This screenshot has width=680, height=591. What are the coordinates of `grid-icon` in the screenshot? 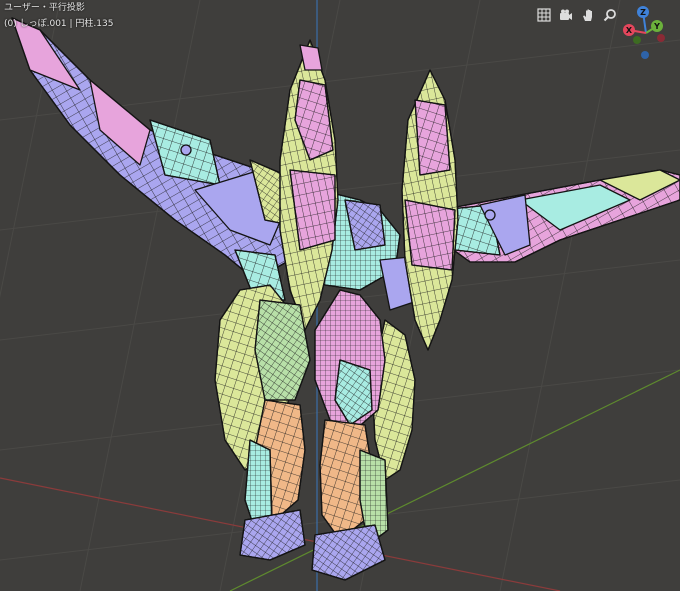 It's located at (544, 15).